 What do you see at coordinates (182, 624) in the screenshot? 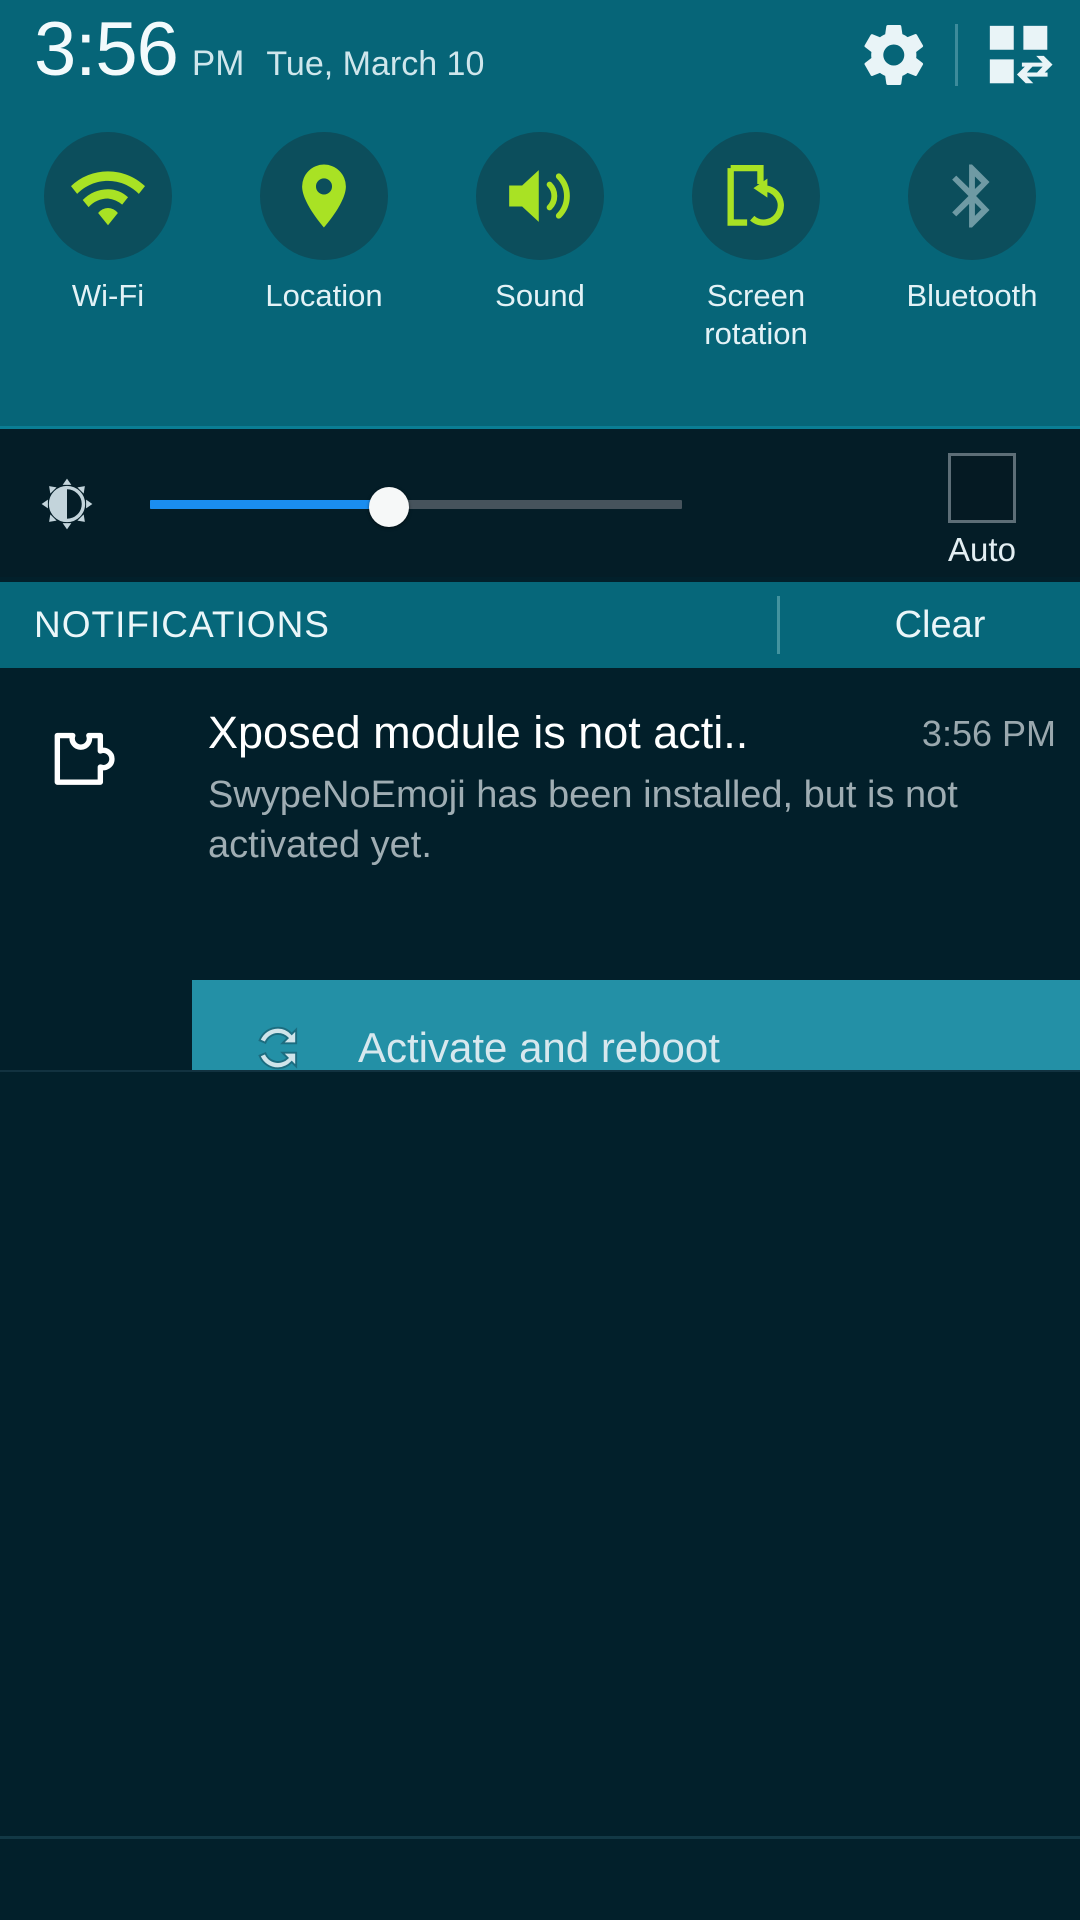
I see `notifications-header-title: NOTIFICATIONS` at bounding box center [182, 624].